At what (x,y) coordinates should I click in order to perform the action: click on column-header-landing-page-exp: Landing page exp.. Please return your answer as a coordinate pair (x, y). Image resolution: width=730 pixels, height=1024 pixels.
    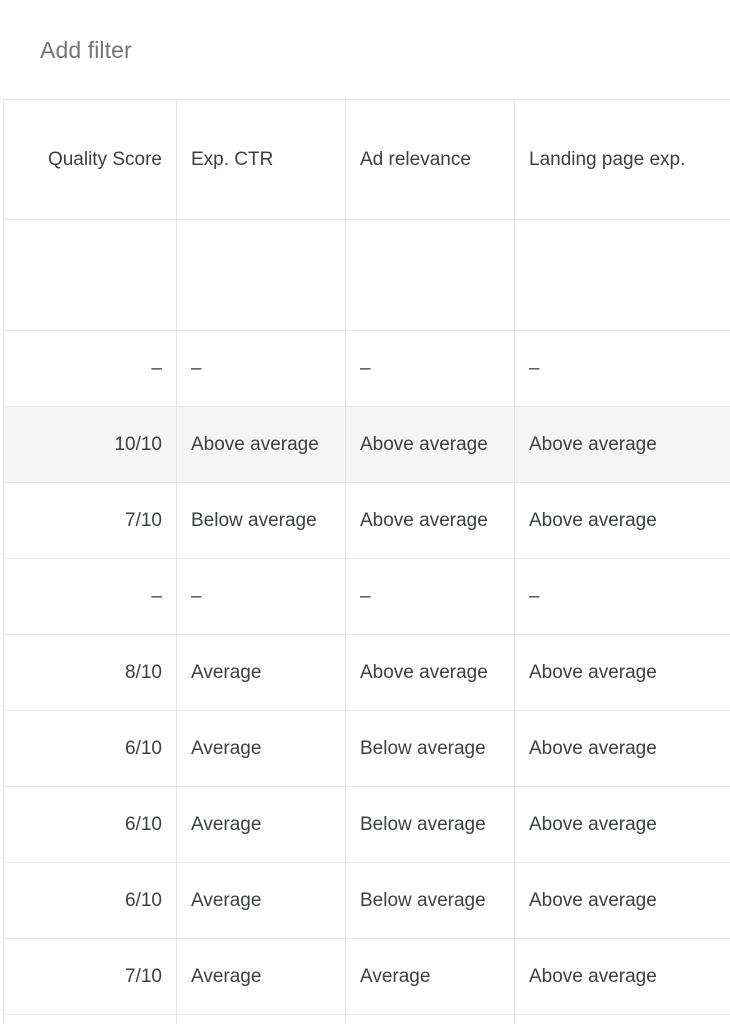
    Looking at the image, I should click on (622, 159).